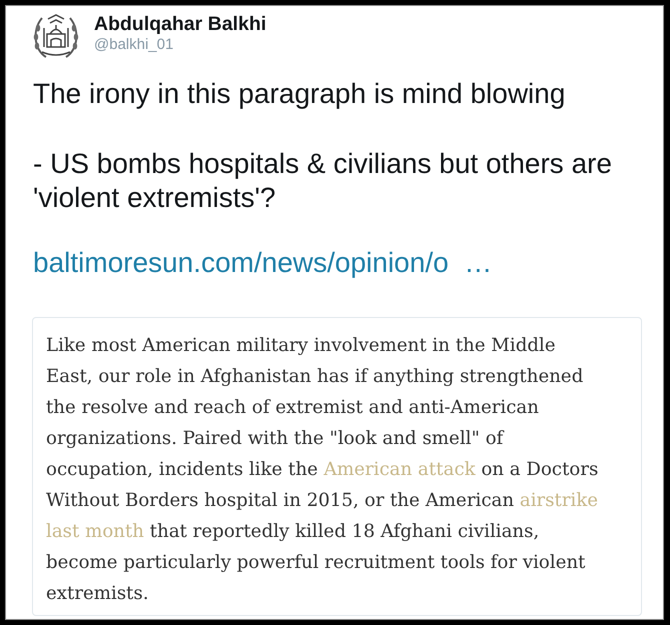 The width and height of the screenshot is (670, 625). Describe the element at coordinates (95, 531) in the screenshot. I see `article-link: last month` at that location.